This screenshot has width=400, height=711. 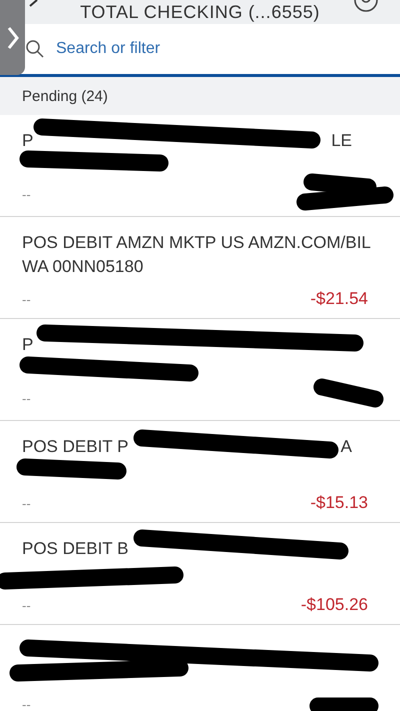 What do you see at coordinates (339, 299) in the screenshot?
I see `transaction-amount: -$21.54` at bounding box center [339, 299].